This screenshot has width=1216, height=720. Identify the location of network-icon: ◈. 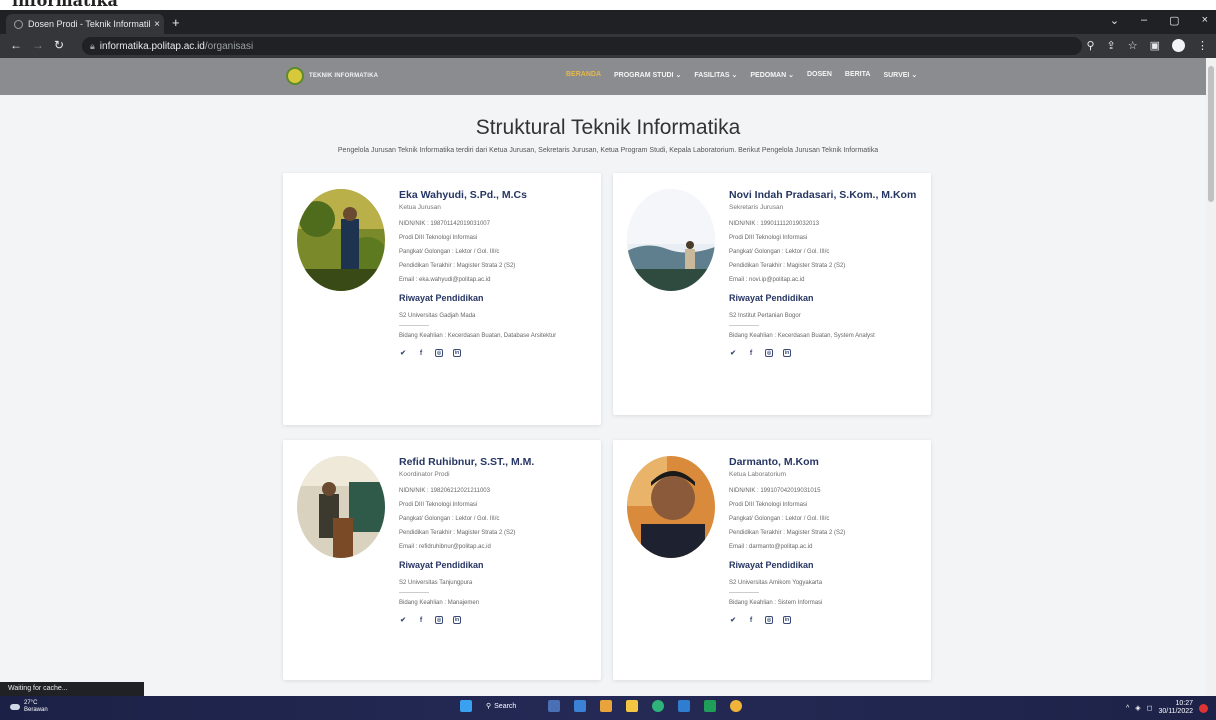
(1137, 708).